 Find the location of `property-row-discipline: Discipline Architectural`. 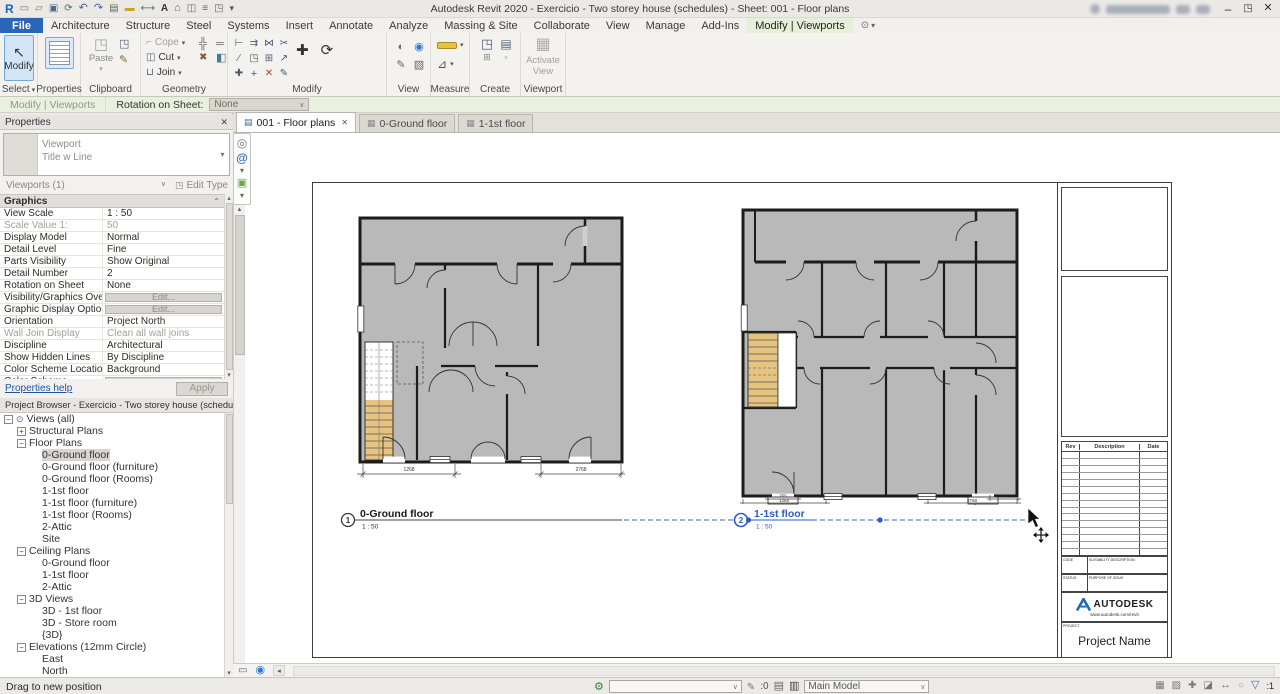

property-row-discipline: Discipline Architectural is located at coordinates (112, 346).